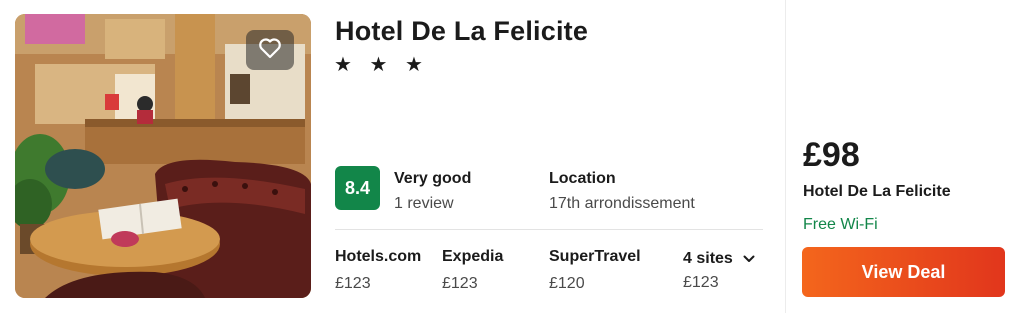 The image size is (1024, 313). I want to click on view-deal-button: View Deal, so click(903, 272).